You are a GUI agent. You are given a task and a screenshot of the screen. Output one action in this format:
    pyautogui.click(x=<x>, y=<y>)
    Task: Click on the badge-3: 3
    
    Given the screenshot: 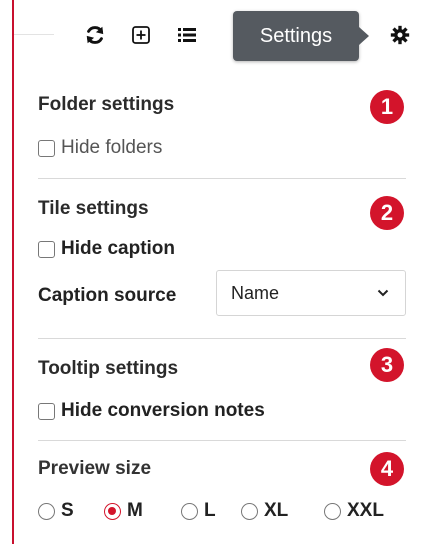 What is the action you would take?
    pyautogui.click(x=387, y=365)
    